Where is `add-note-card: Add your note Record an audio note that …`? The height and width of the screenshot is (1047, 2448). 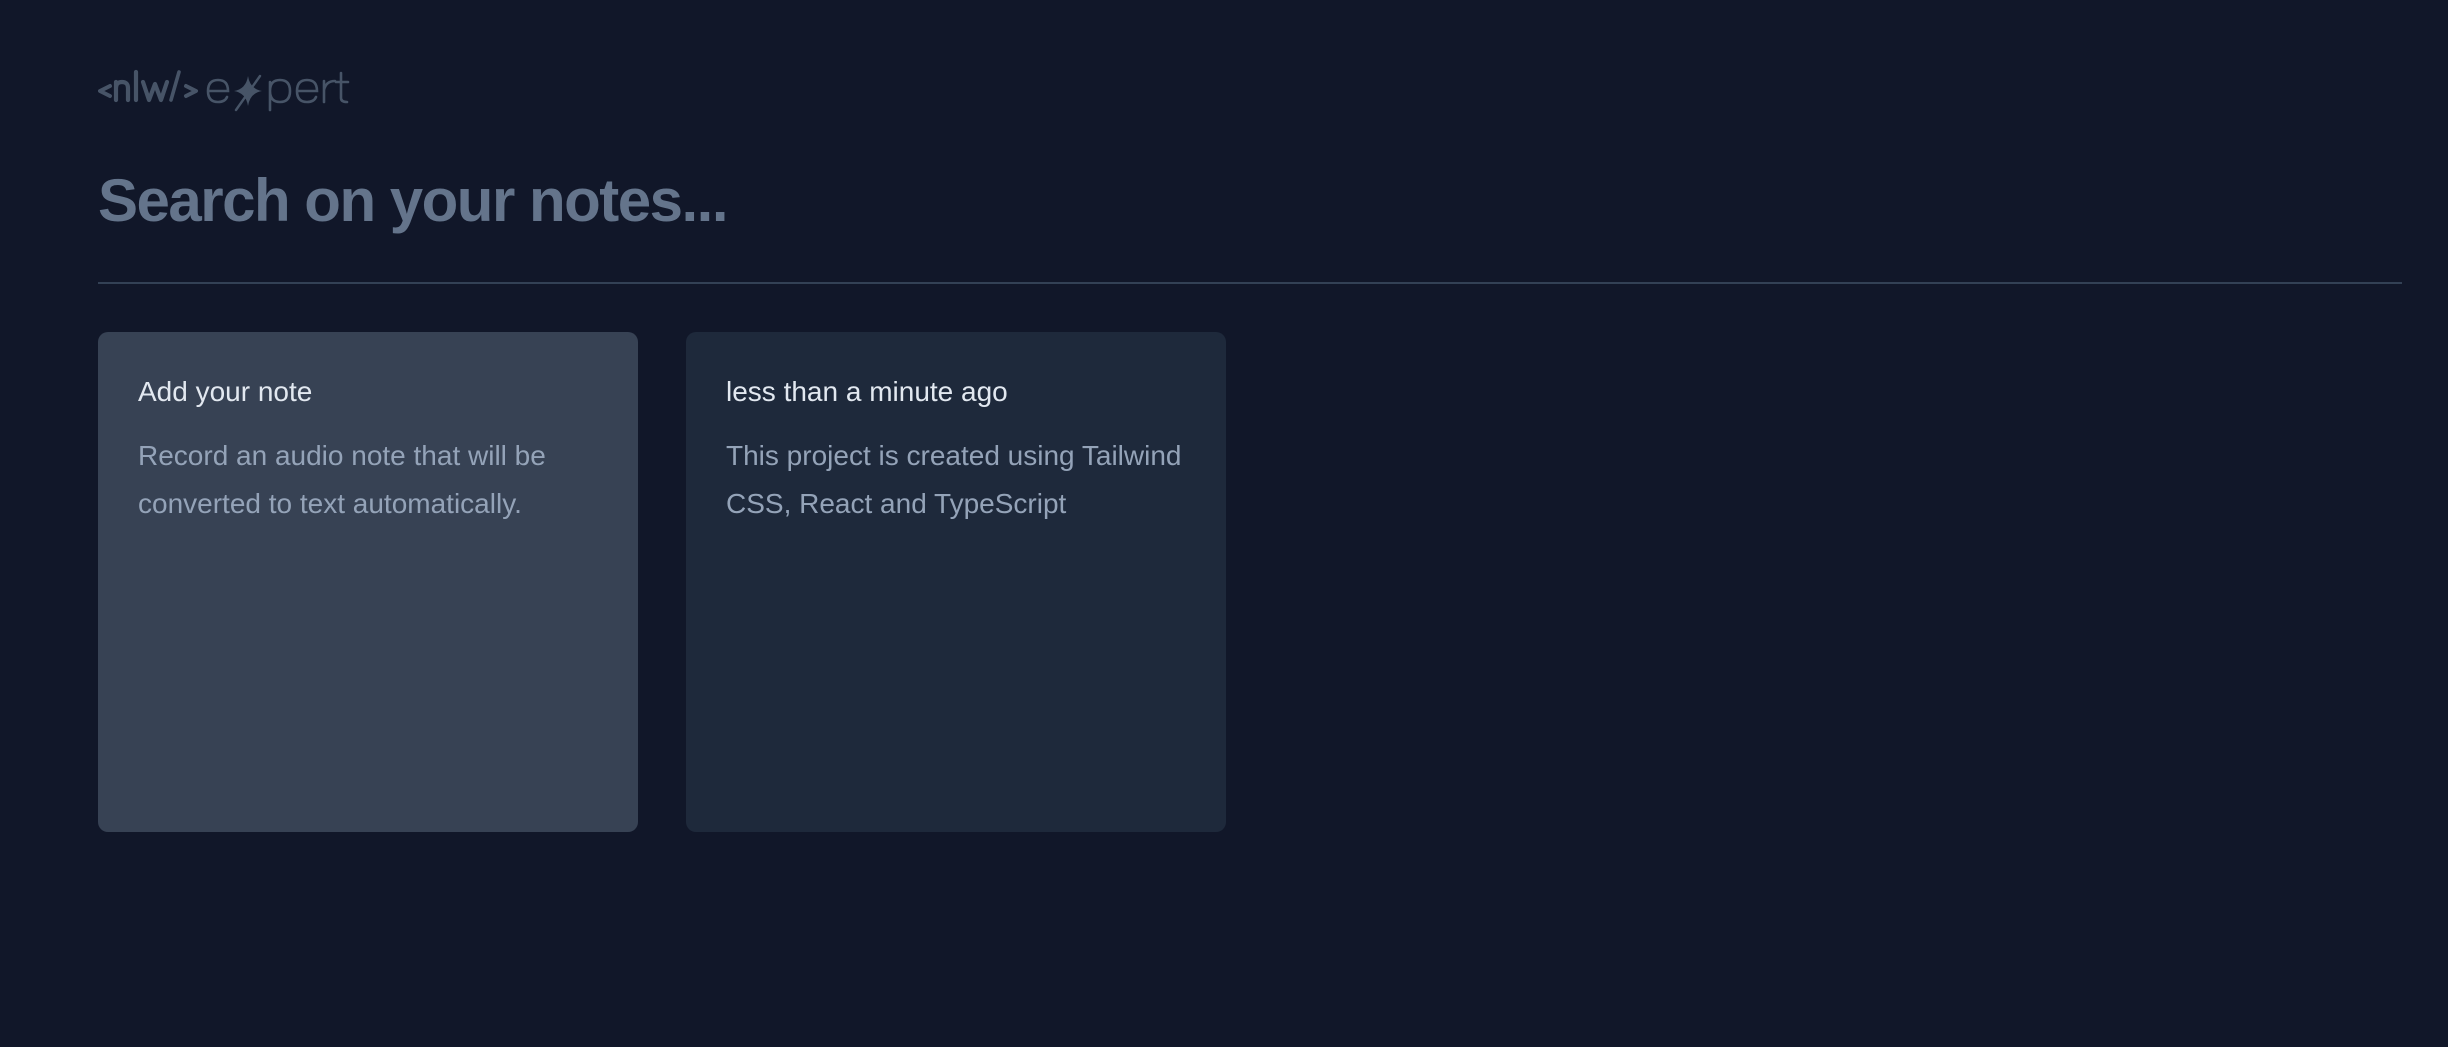 add-note-card: Add your note Record an audio note that … is located at coordinates (368, 582).